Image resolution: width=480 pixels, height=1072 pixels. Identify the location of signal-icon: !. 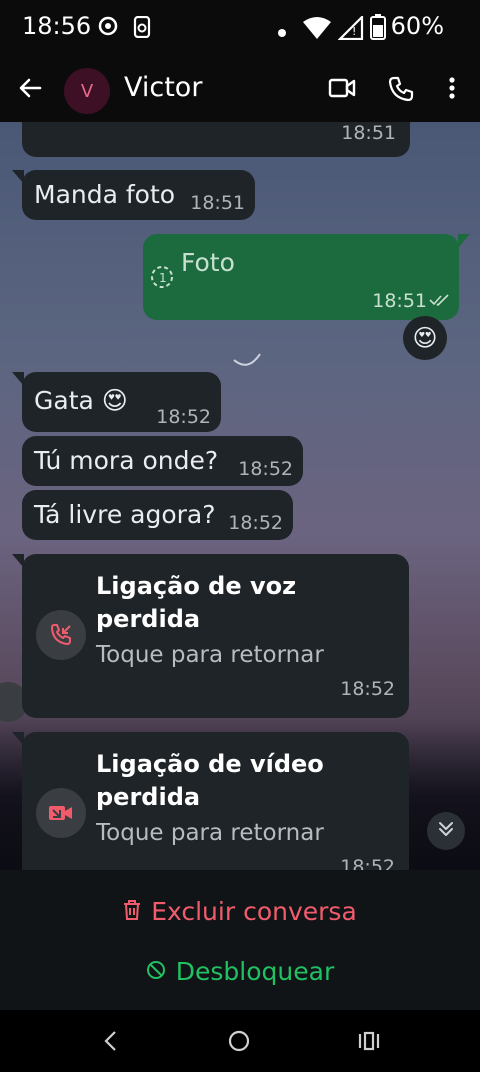
(350, 29).